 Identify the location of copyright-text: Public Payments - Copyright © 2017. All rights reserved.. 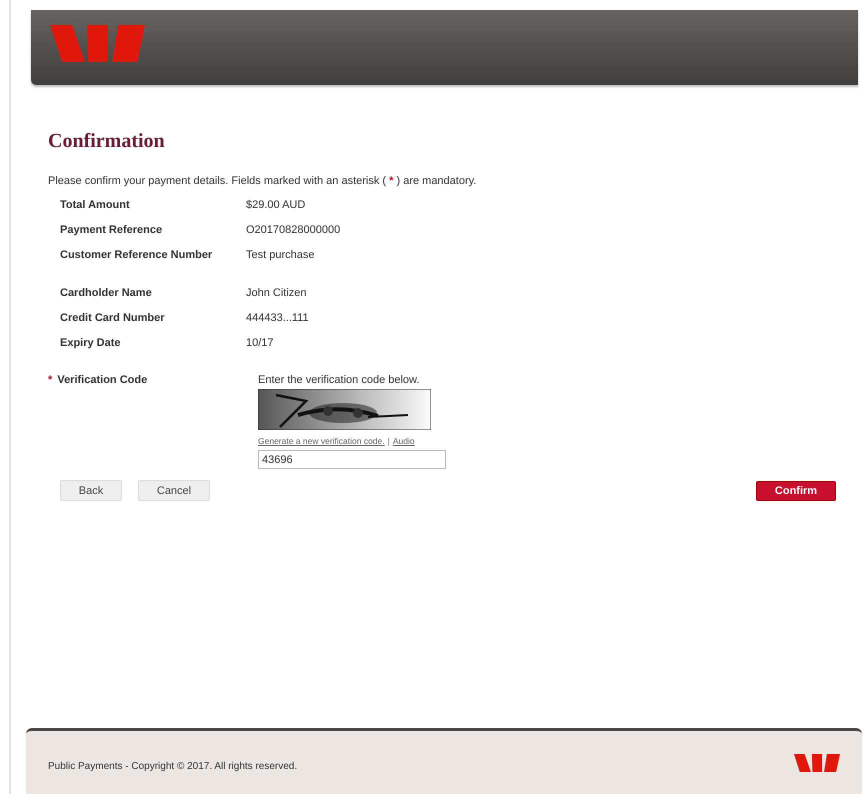
(173, 766).